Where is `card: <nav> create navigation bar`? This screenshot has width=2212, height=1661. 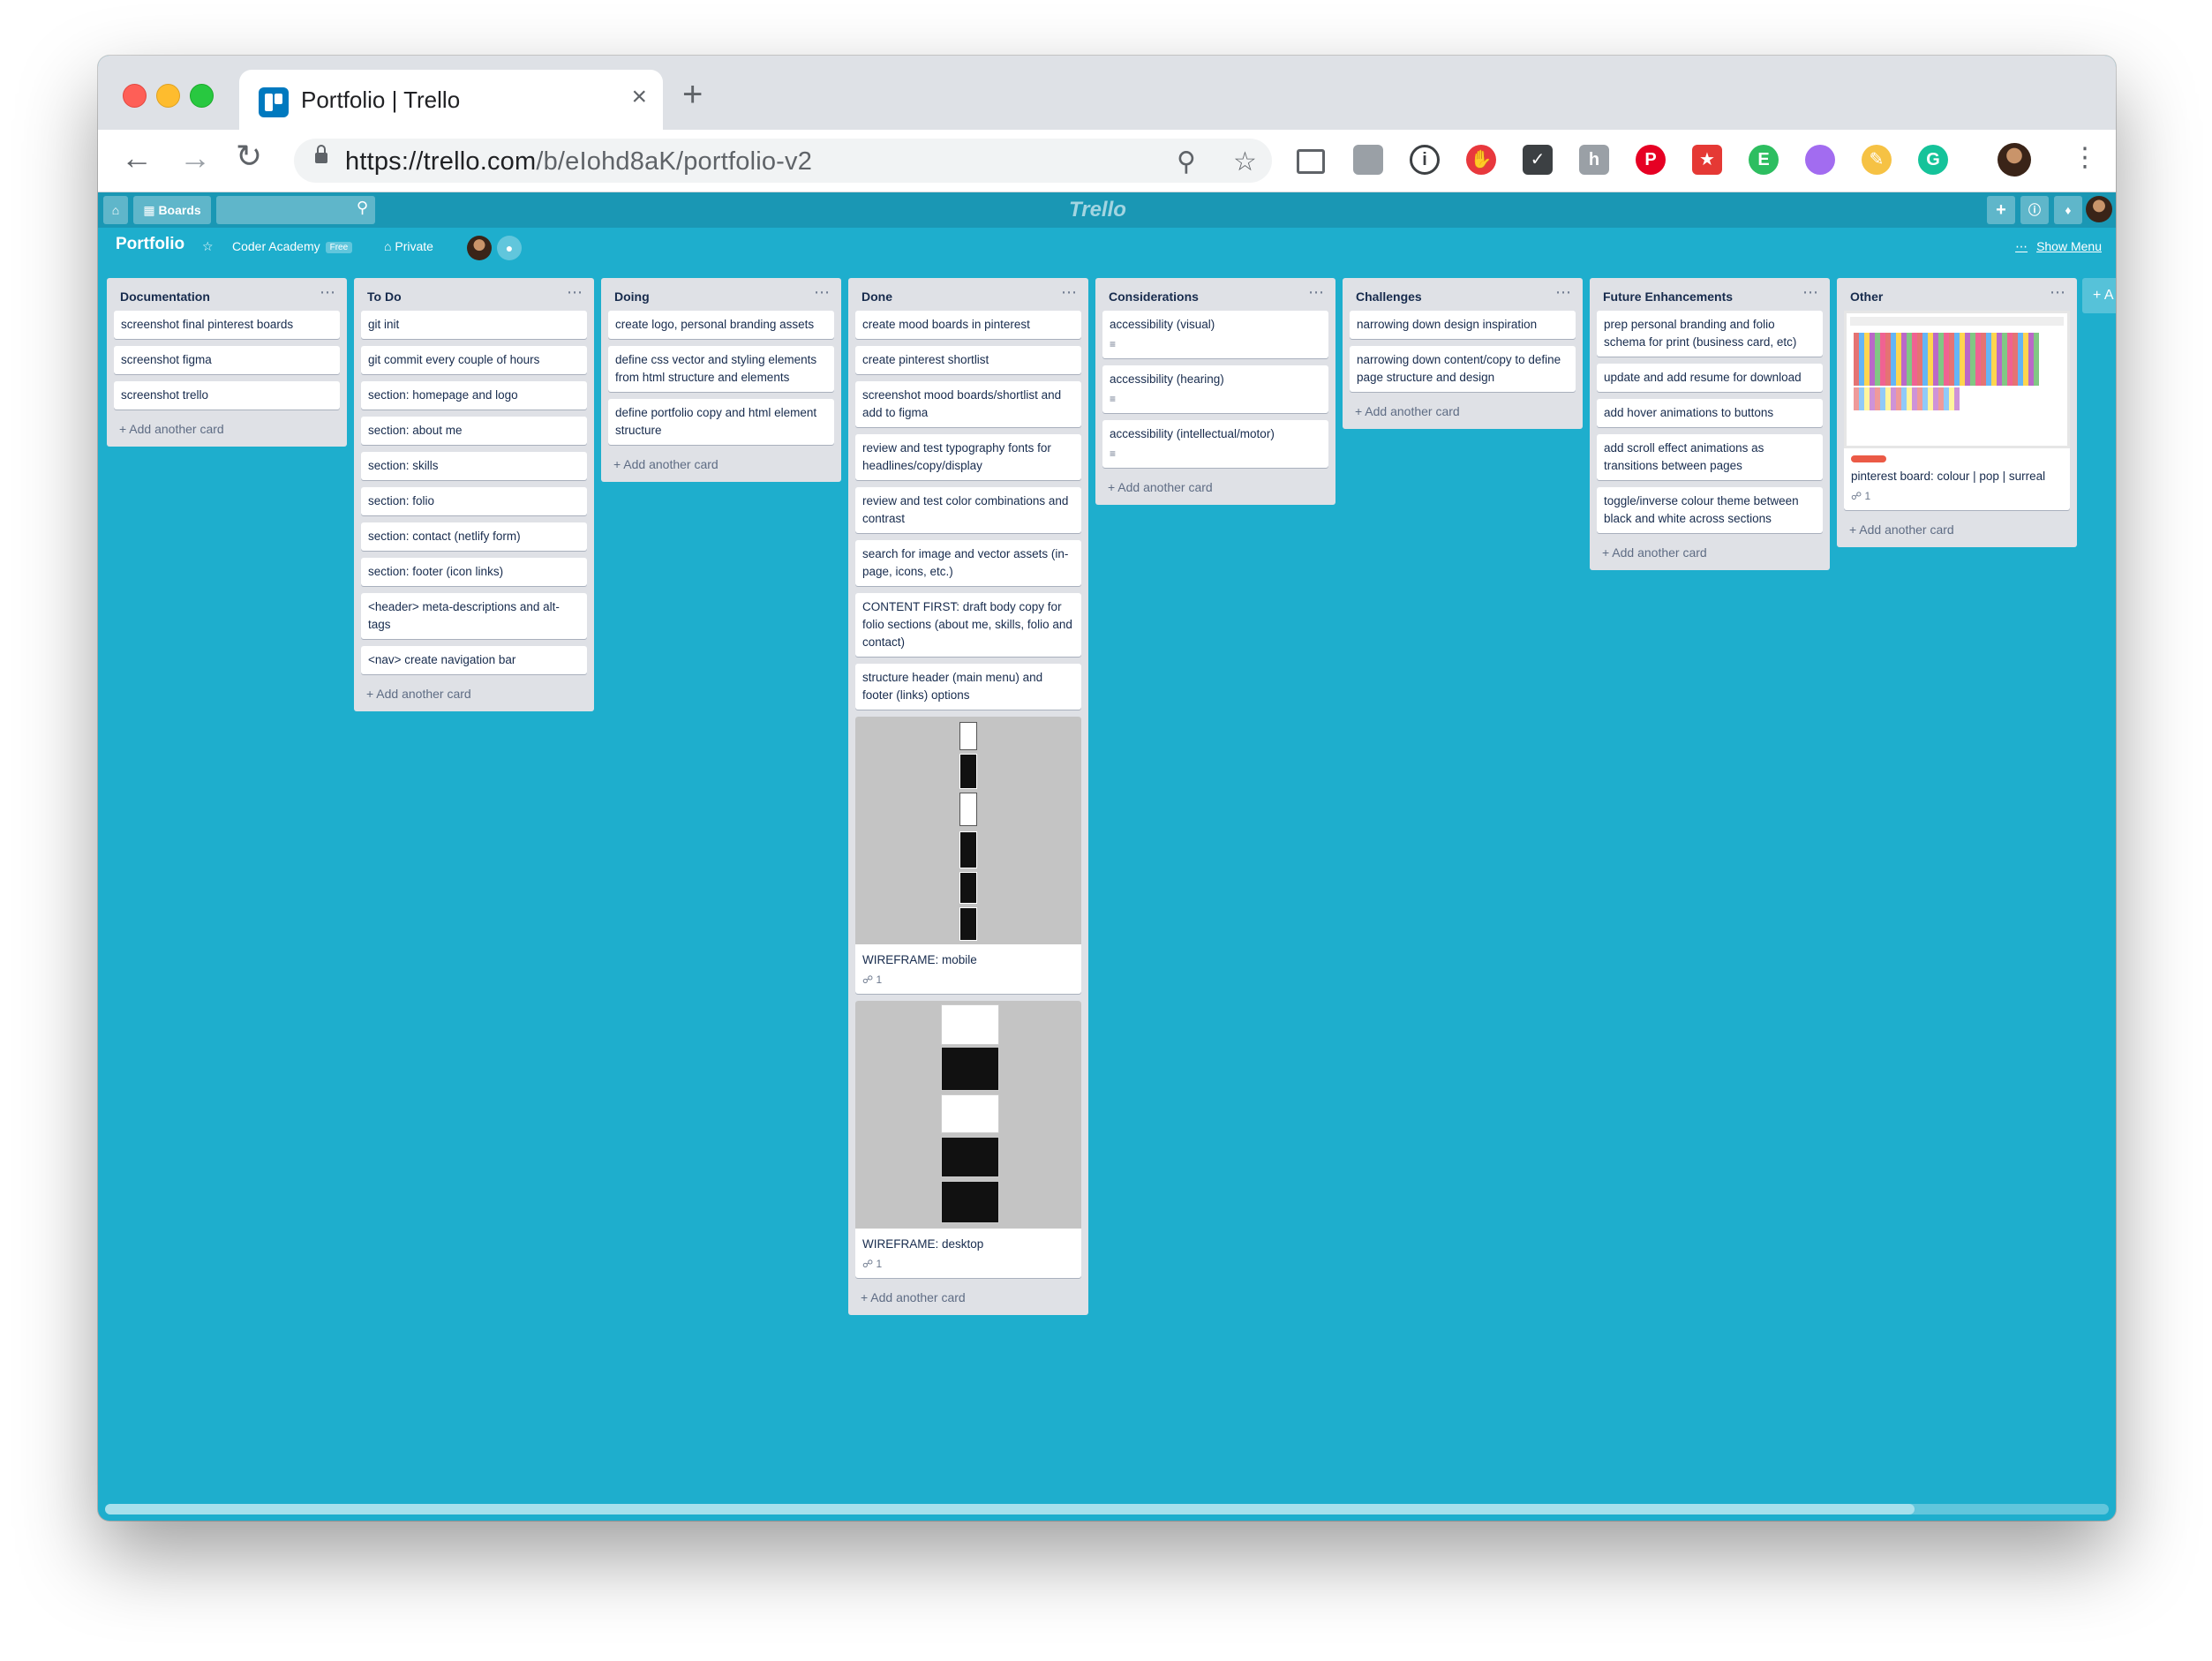
card: <nav> create navigation bar is located at coordinates (474, 660).